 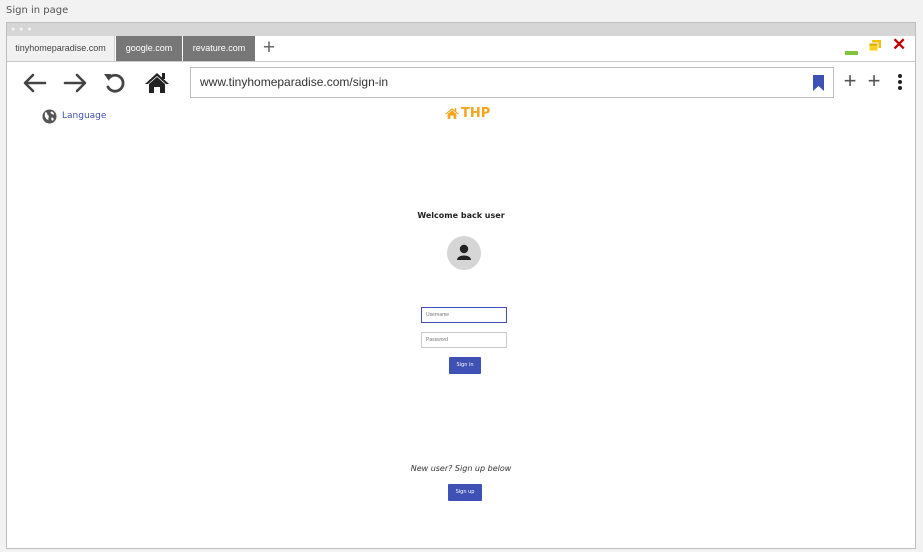 I want to click on window-dots-icon: ● ● ●, so click(x=22, y=29).